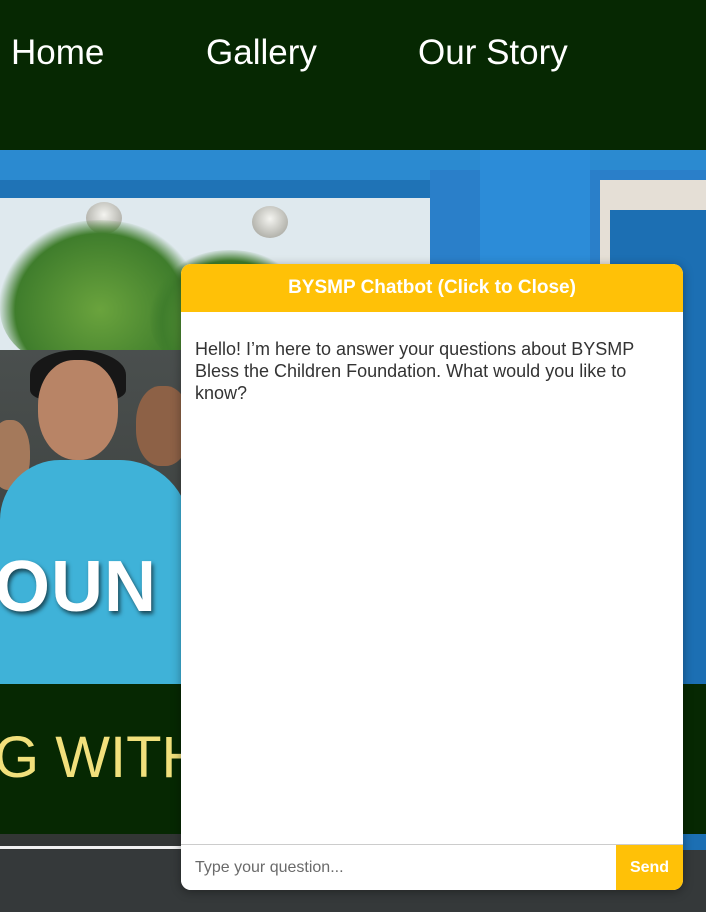  Describe the element at coordinates (57, 53) in the screenshot. I see `nav-link-home: Home` at that location.